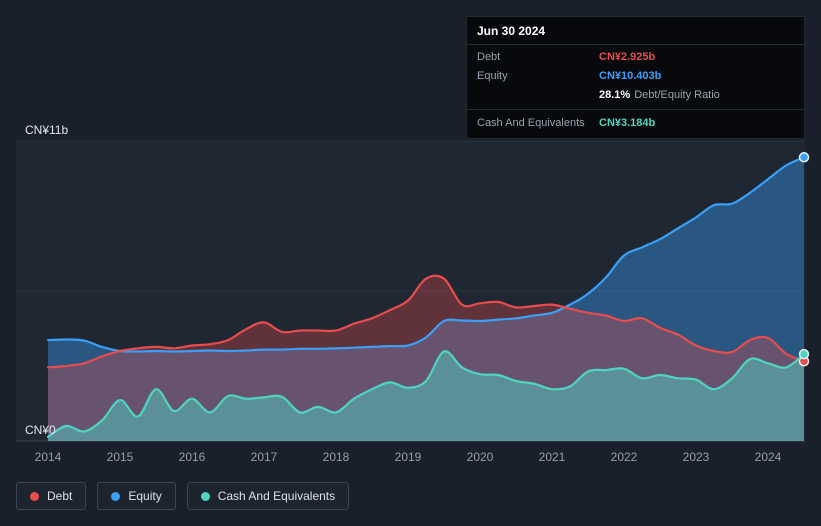  What do you see at coordinates (408, 457) in the screenshot?
I see `x-tick-label: 2019` at bounding box center [408, 457].